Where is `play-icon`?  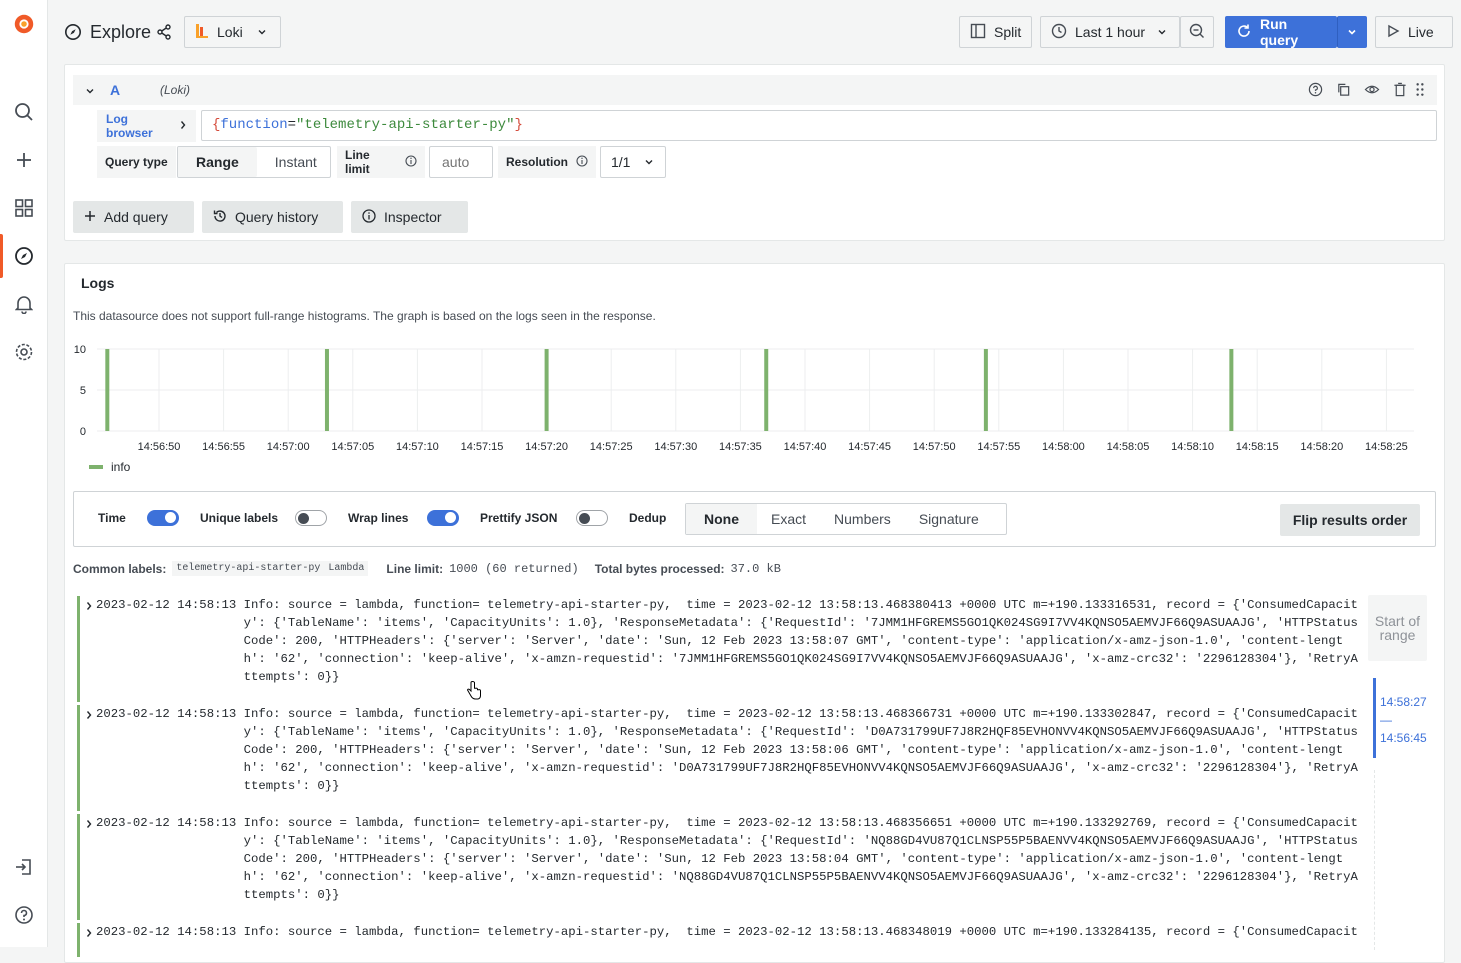
play-icon is located at coordinates (1393, 32).